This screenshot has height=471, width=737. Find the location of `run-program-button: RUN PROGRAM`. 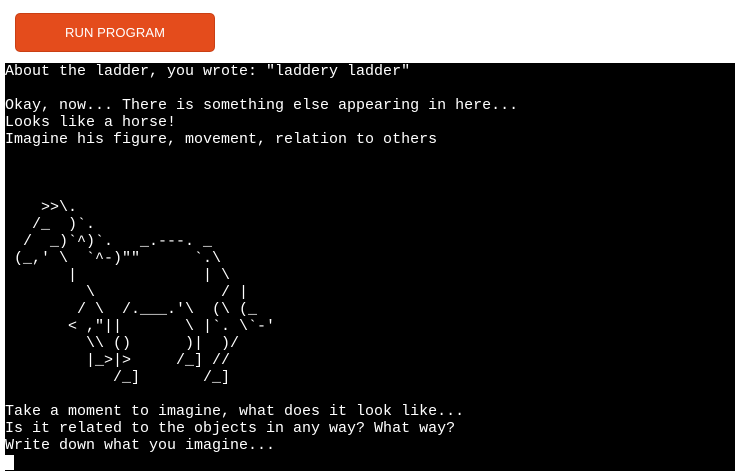

run-program-button: RUN PROGRAM is located at coordinates (115, 32).